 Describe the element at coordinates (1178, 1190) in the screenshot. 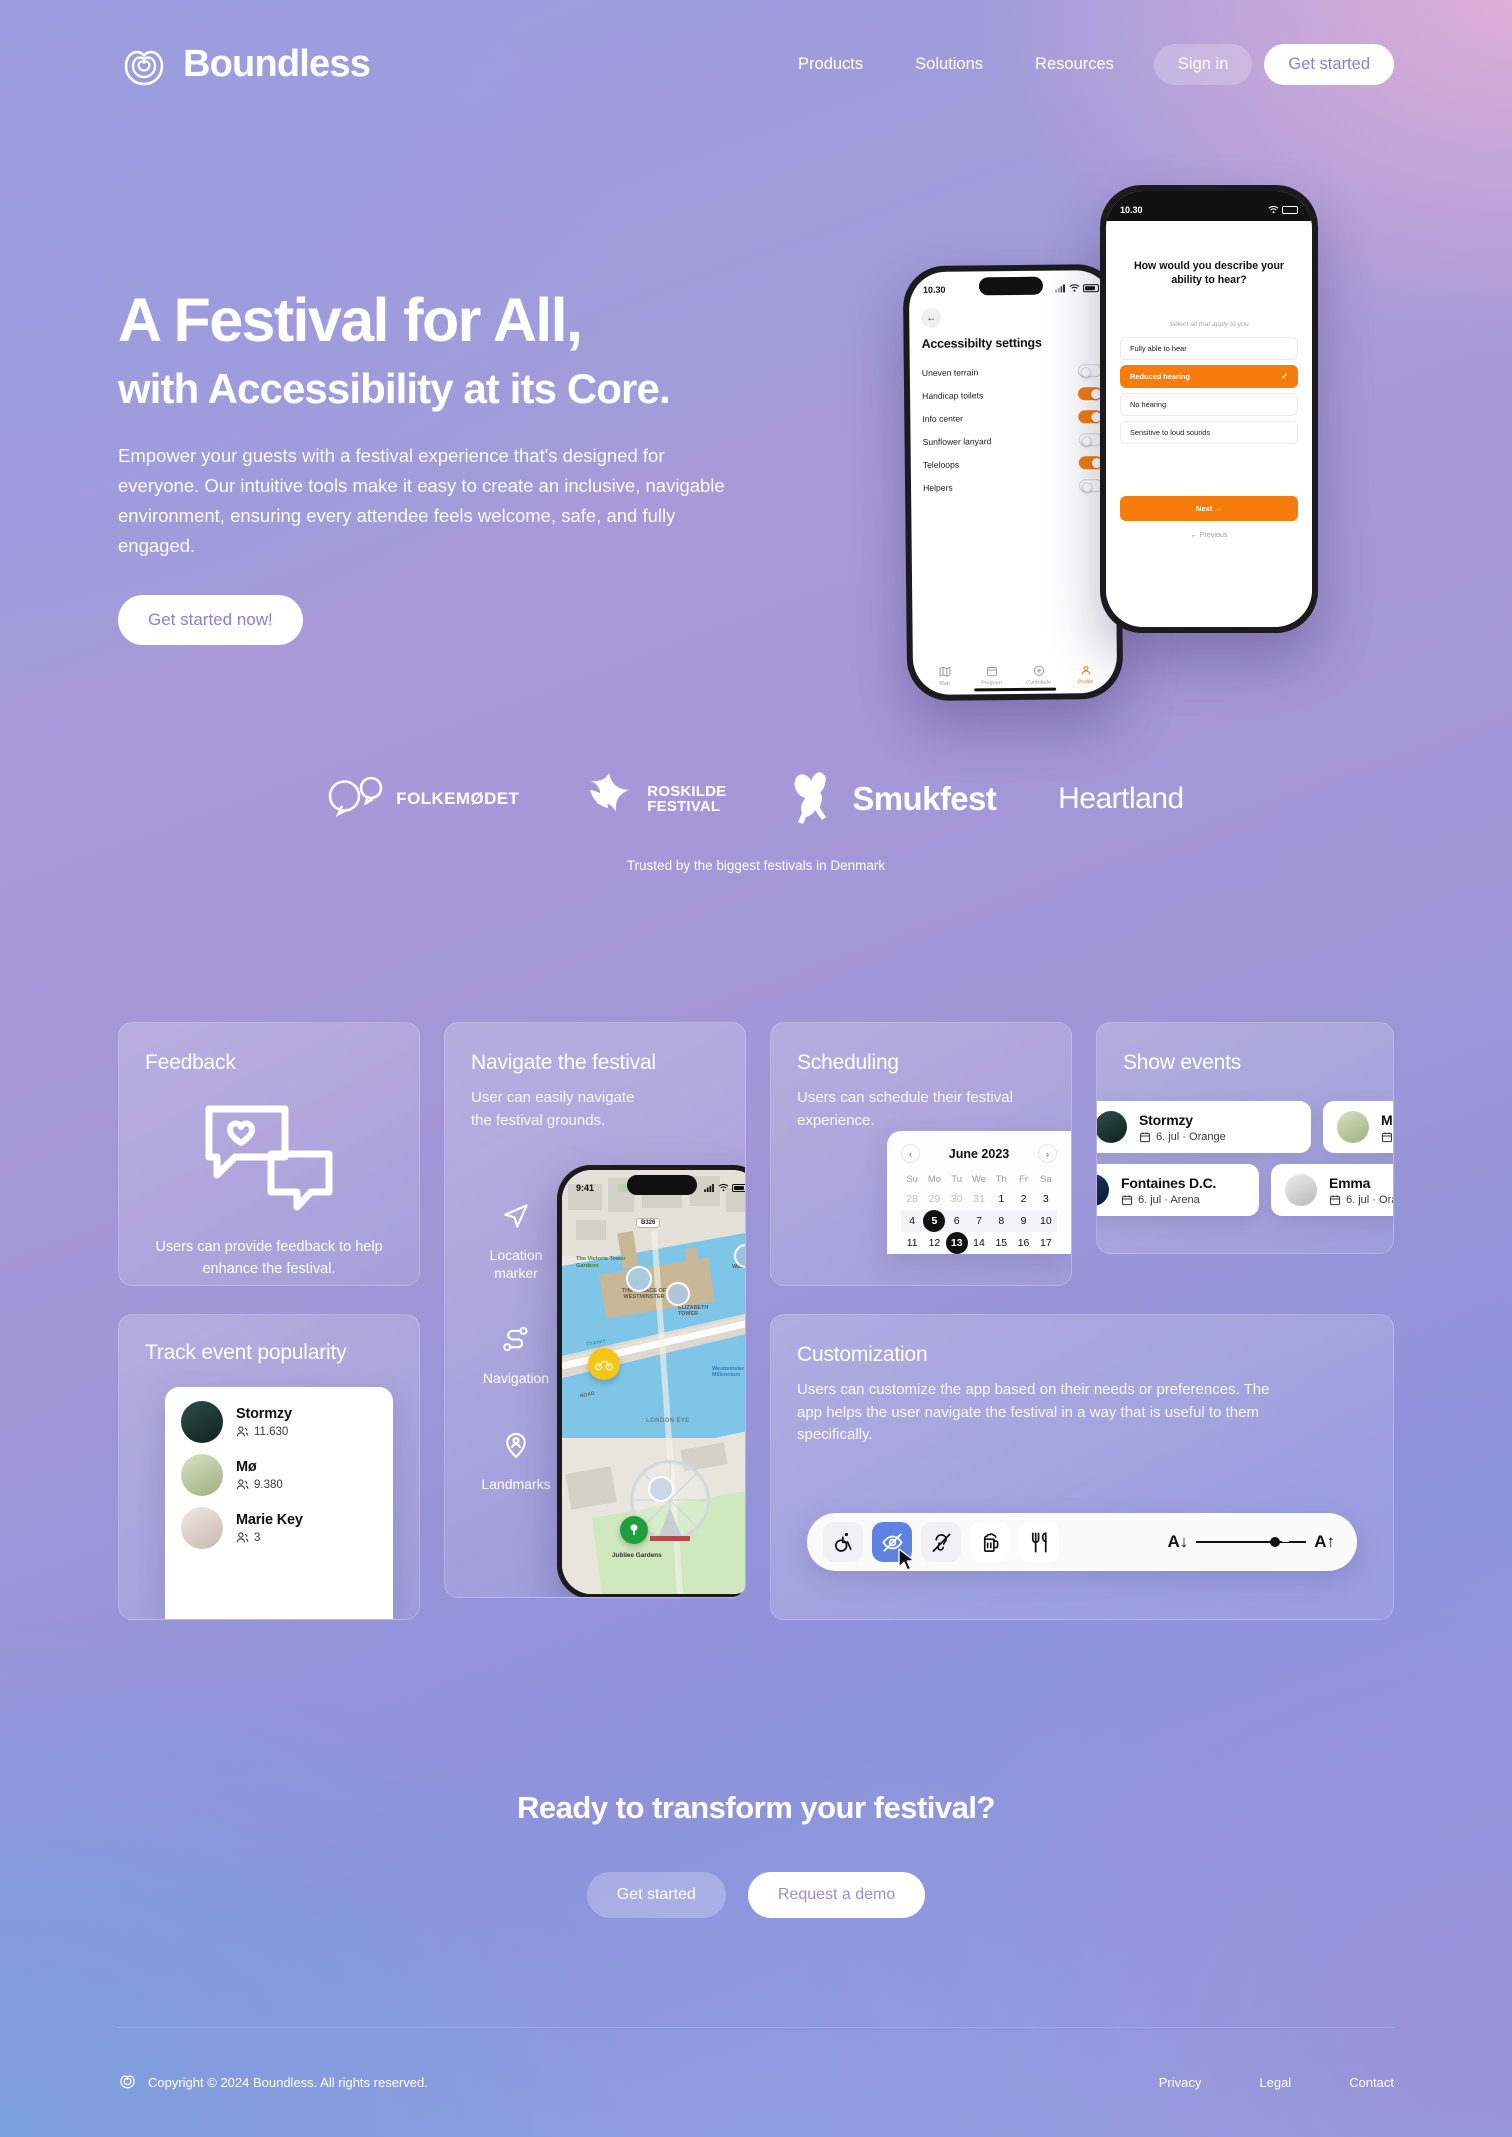

I see `event-card: Fontaines D.C. 6. jul · Arena` at that location.